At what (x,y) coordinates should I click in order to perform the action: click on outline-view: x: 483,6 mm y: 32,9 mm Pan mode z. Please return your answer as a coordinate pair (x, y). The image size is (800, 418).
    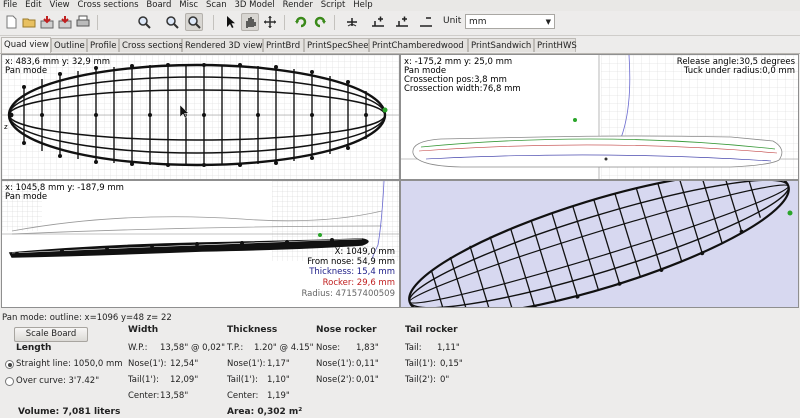
    Looking at the image, I should click on (200, 117).